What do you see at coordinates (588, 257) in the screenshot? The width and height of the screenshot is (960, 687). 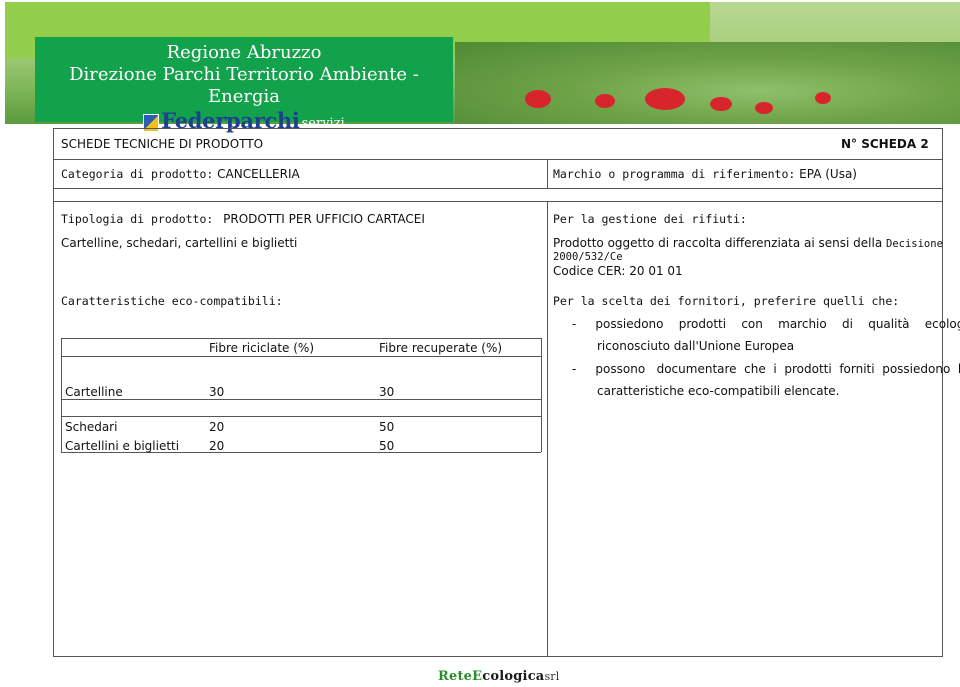 I see `waste-decision-code: 2000/532/Ce` at bounding box center [588, 257].